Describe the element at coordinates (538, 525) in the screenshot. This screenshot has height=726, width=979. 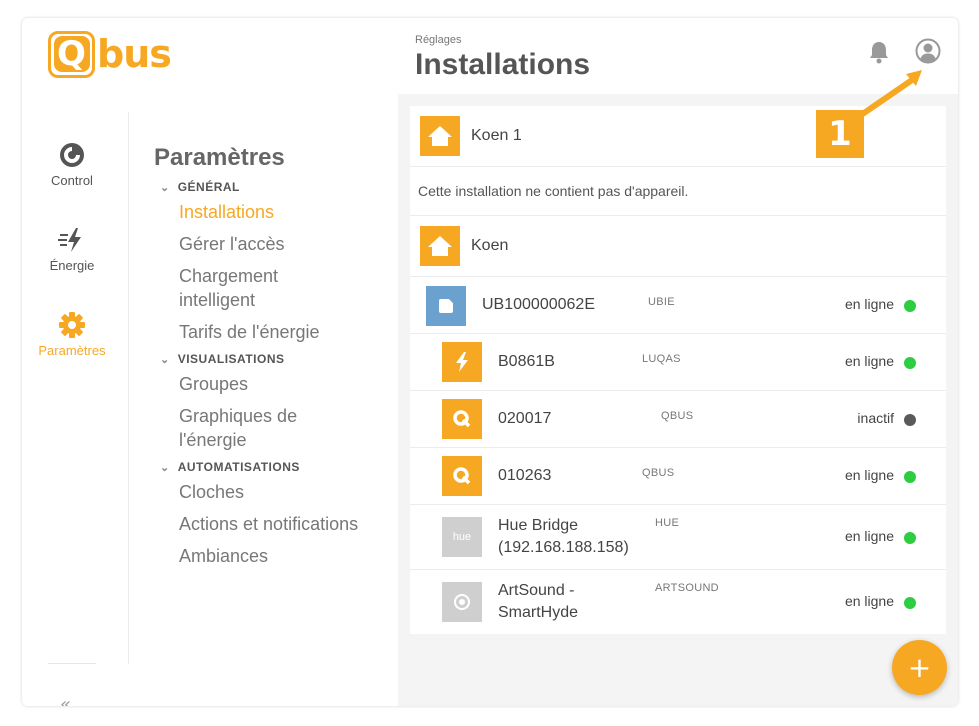
I see `device-name-line1: Hue Bridge` at that location.